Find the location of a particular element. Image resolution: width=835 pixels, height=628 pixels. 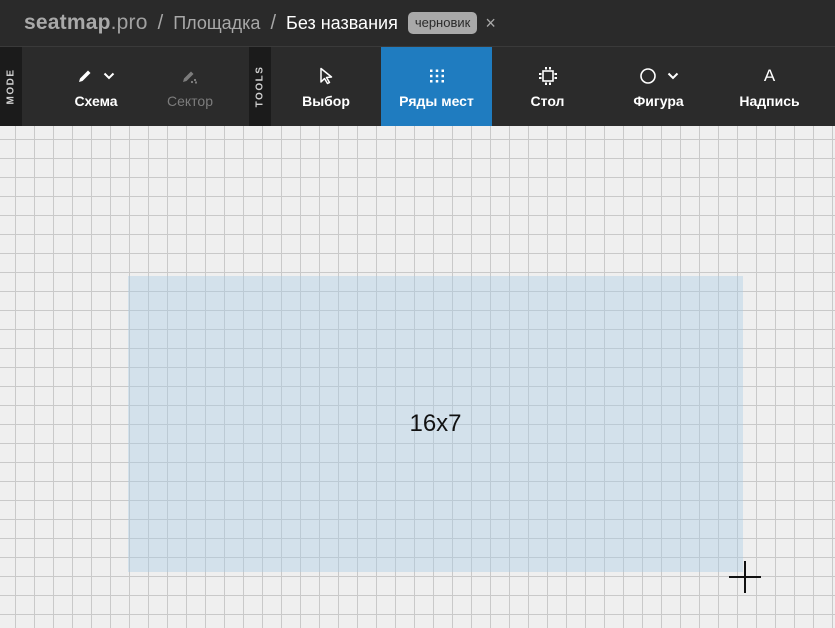

brand-suffix: .pro is located at coordinates (129, 22).